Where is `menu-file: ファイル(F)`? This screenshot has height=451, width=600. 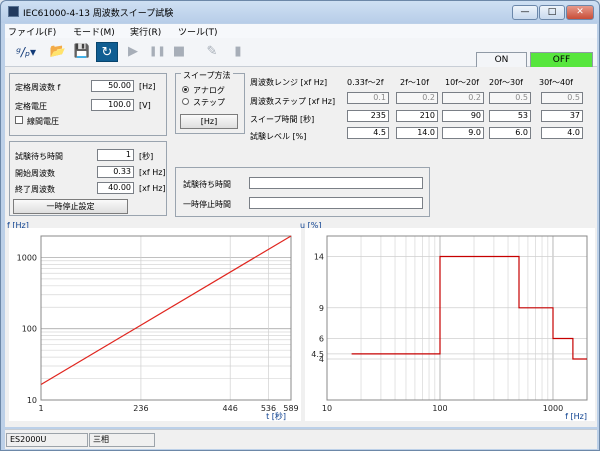 menu-file: ファイル(F) is located at coordinates (32, 31).